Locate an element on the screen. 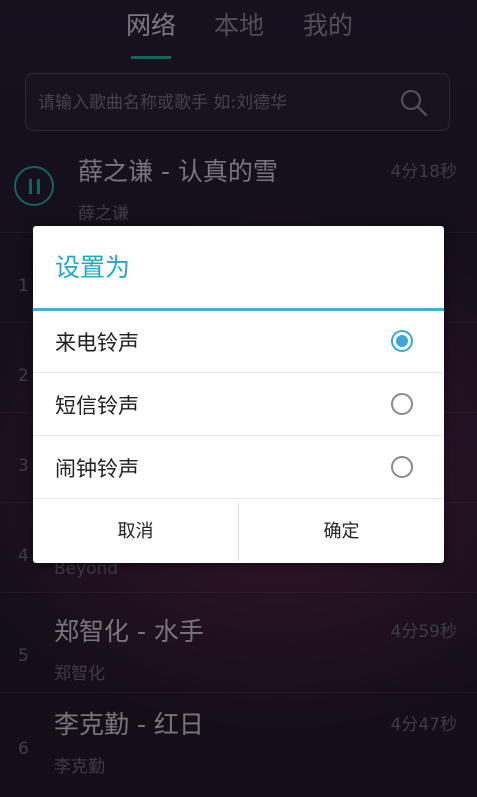 Image resolution: width=477 pixels, height=797 pixels. dialog-title: 设置为 is located at coordinates (93, 267).